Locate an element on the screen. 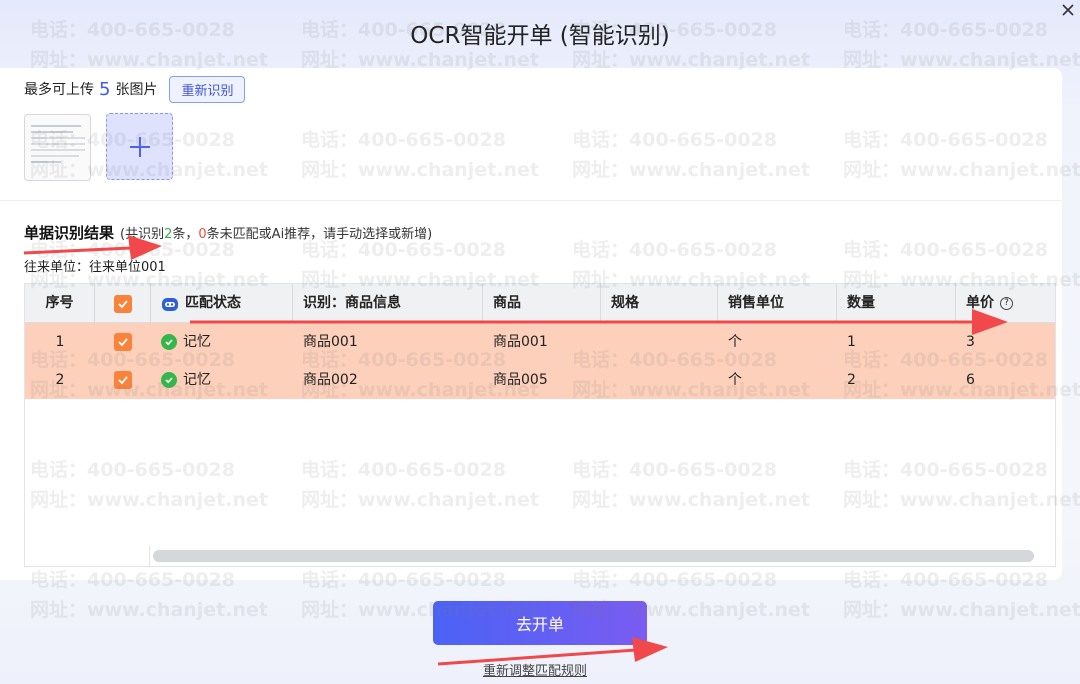 The image size is (1080, 684). re-recognize-button: 重新识别 is located at coordinates (207, 89).